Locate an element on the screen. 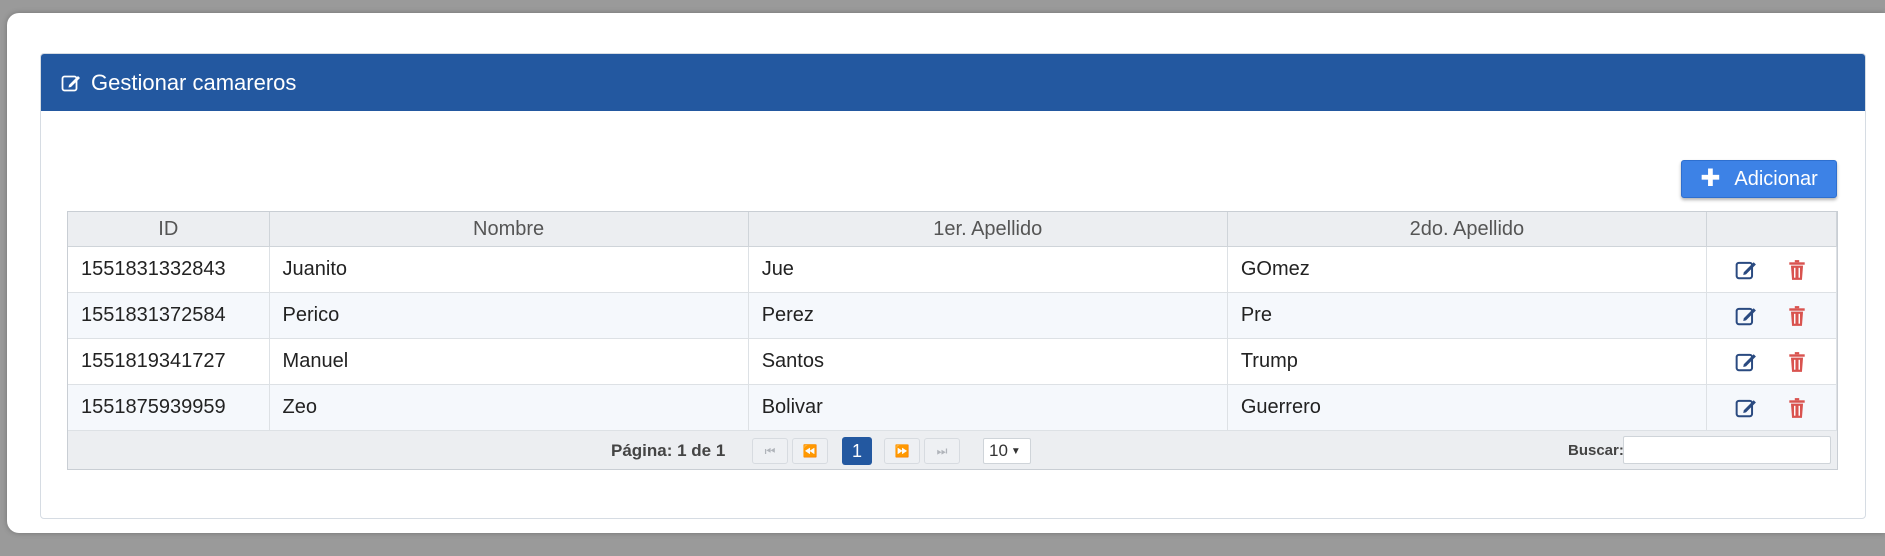 The height and width of the screenshot is (556, 1885). search-label: Buscar: is located at coordinates (1596, 450).